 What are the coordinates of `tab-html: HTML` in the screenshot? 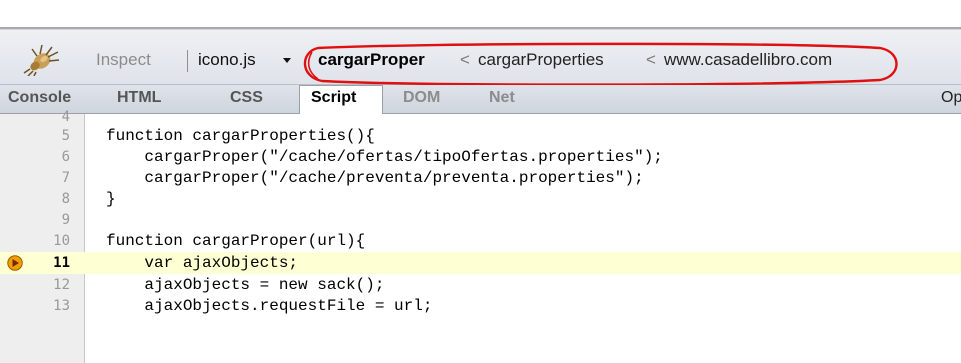 It's located at (139, 98).